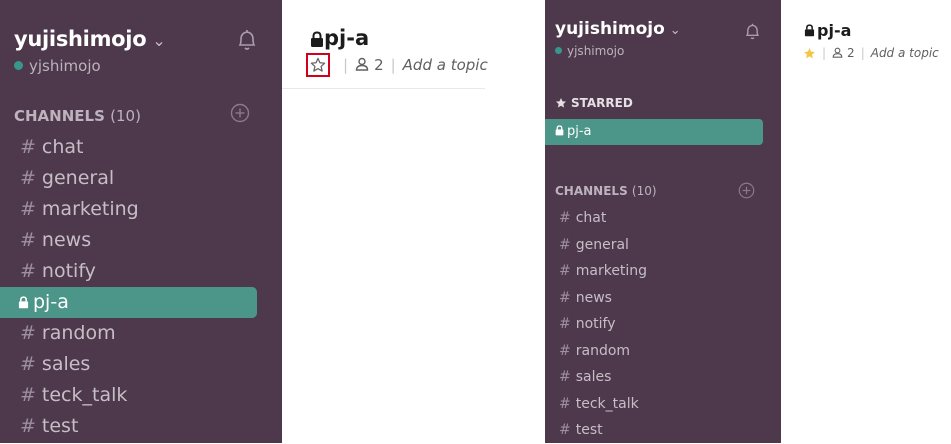 Image resolution: width=951 pixels, height=444 pixels. What do you see at coordinates (654, 132) in the screenshot?
I see `starred-channel-item: pj-a` at bounding box center [654, 132].